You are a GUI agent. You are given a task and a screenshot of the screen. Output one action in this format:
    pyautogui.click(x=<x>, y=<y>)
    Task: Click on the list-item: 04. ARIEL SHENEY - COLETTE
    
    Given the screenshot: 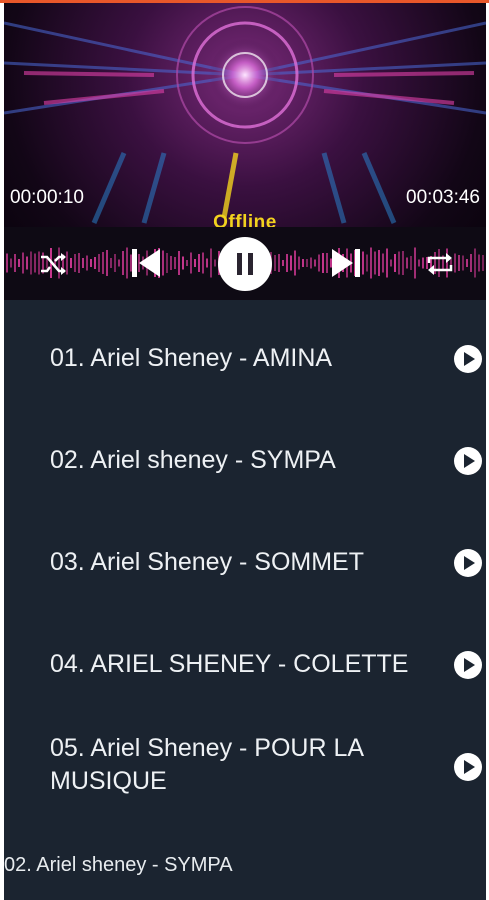 What is the action you would take?
    pyautogui.click(x=245, y=666)
    